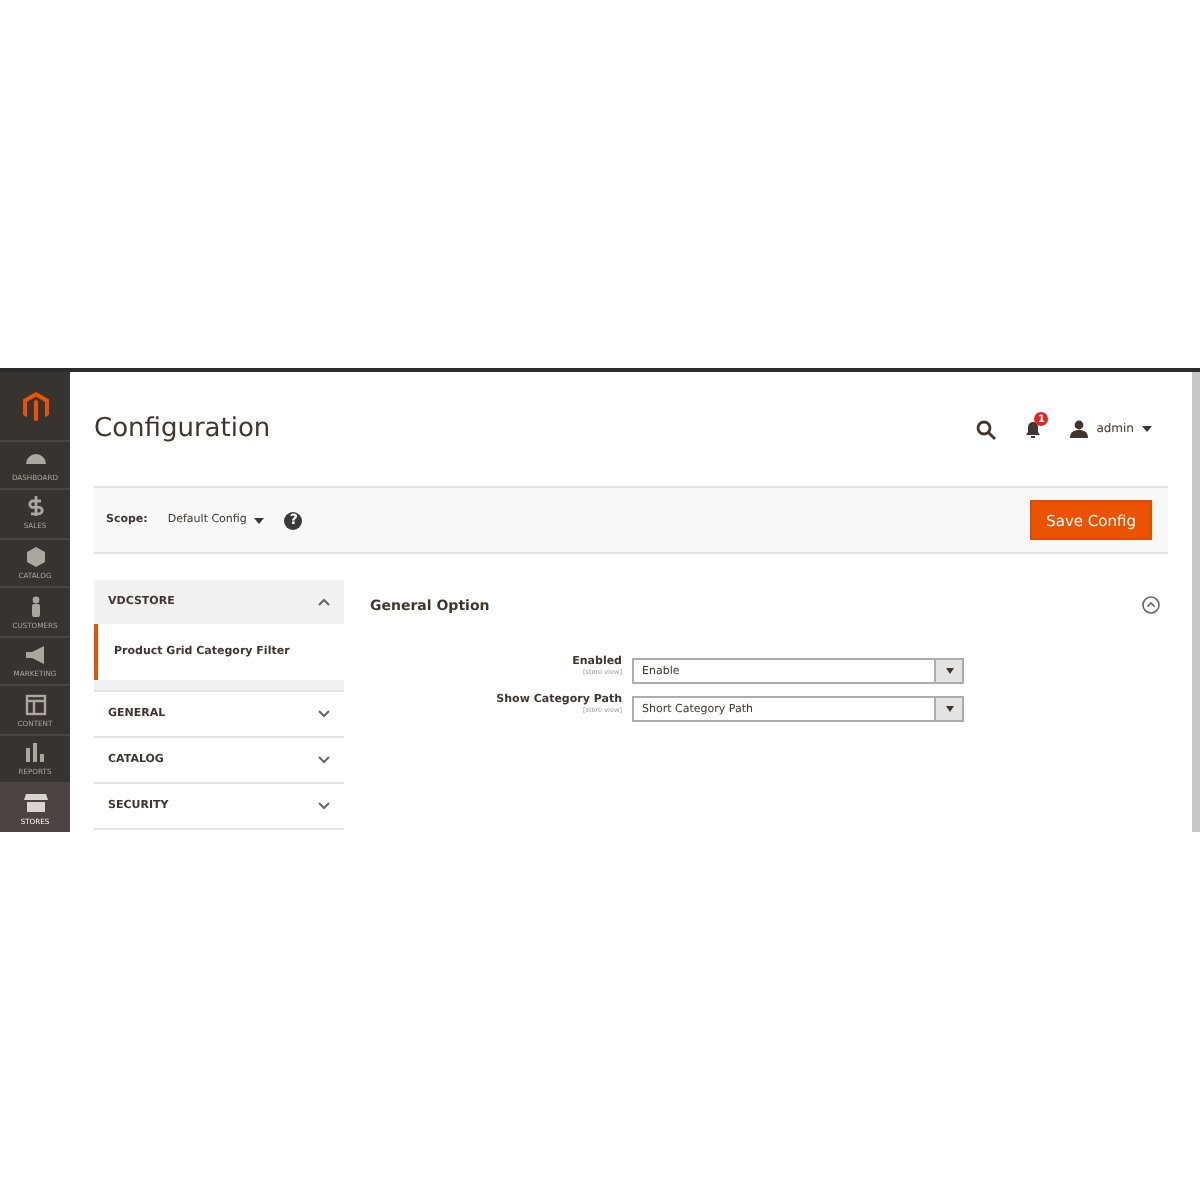  I want to click on scrollbar, so click(1196, 602).